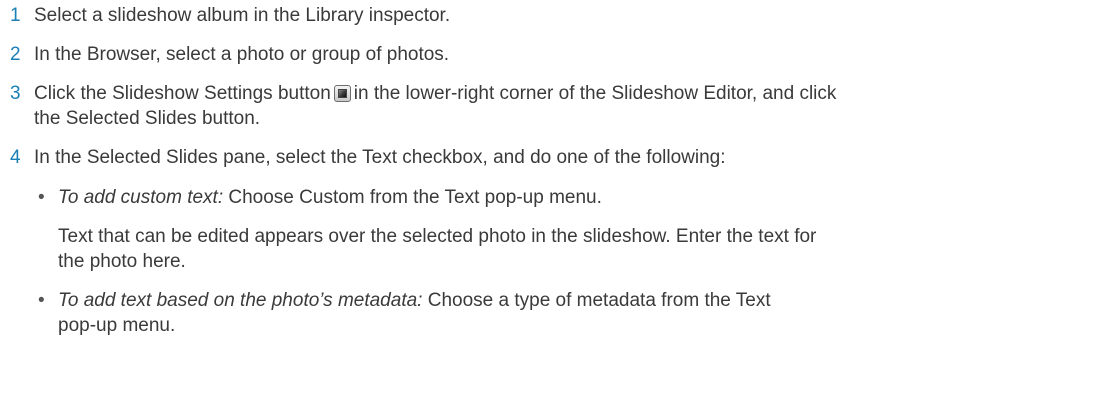 The width and height of the screenshot is (1098, 404). I want to click on step-number: 3, so click(15, 93).